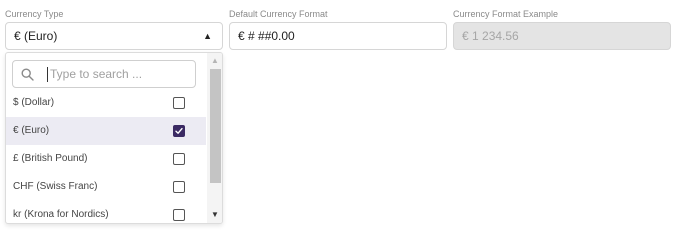  Describe the element at coordinates (338, 36) in the screenshot. I see `default-currency-format-input: € # ##0.00` at that location.